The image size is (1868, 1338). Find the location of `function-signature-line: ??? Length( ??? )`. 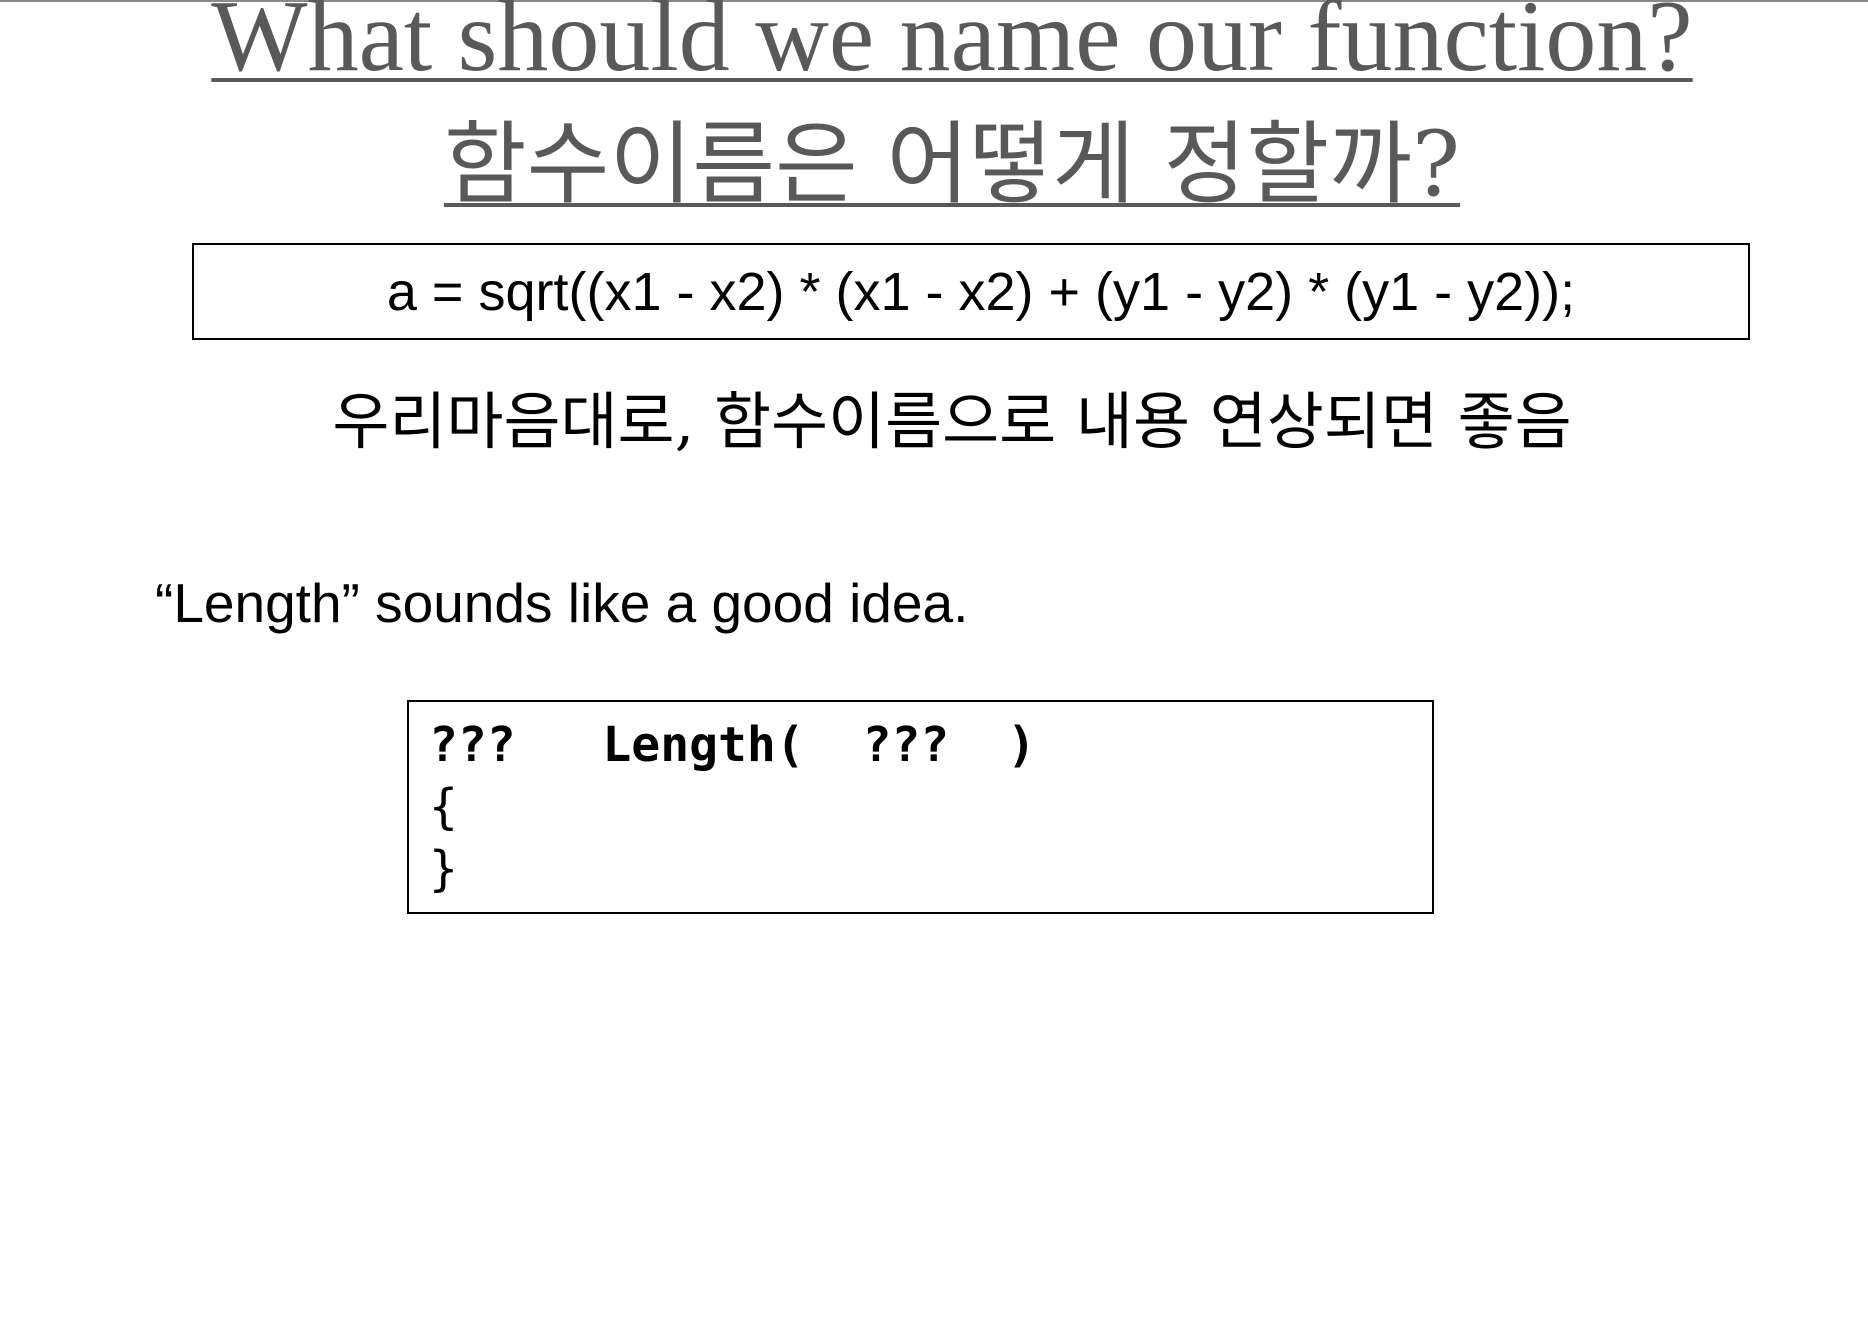

function-signature-line: ??? Length( ??? ) is located at coordinates (930, 745).